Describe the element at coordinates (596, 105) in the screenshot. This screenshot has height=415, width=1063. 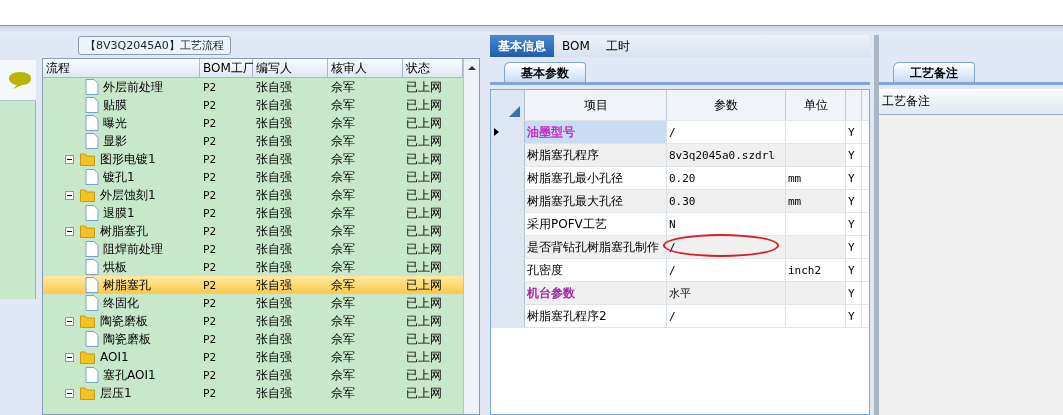
I see `column-header: 项目` at that location.